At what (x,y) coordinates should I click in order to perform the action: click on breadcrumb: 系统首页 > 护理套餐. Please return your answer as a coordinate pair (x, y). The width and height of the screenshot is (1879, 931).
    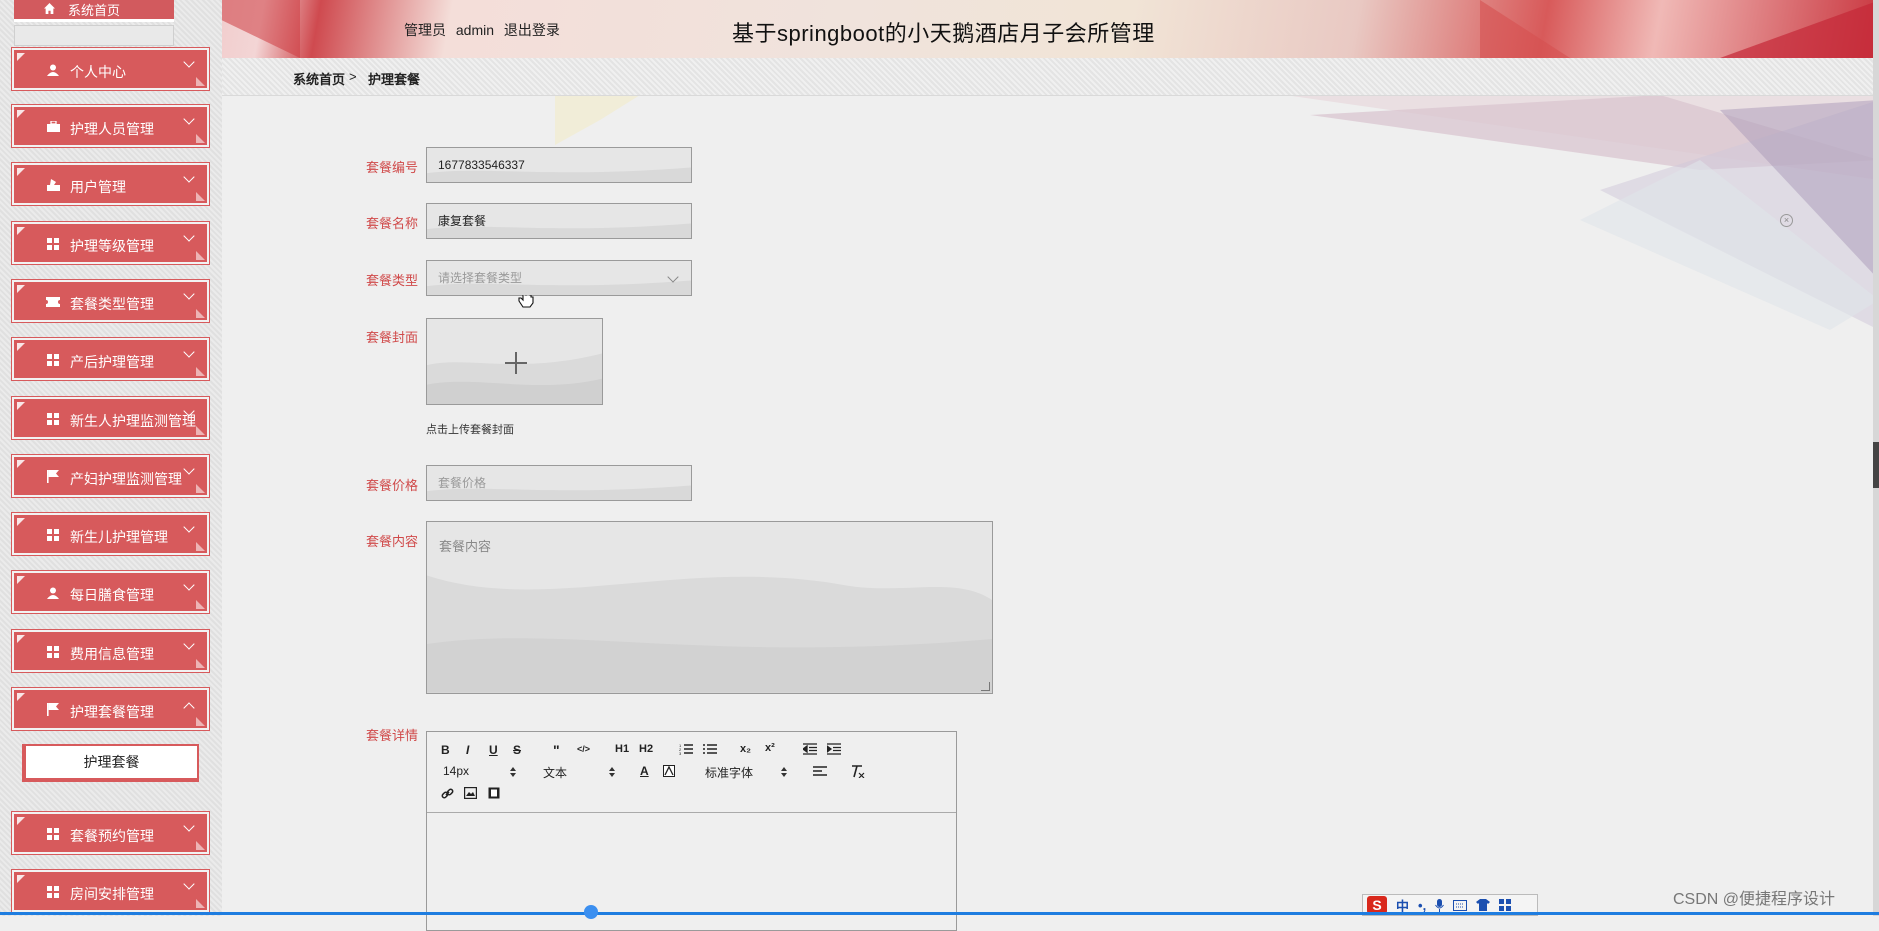
    Looking at the image, I should click on (1050, 77).